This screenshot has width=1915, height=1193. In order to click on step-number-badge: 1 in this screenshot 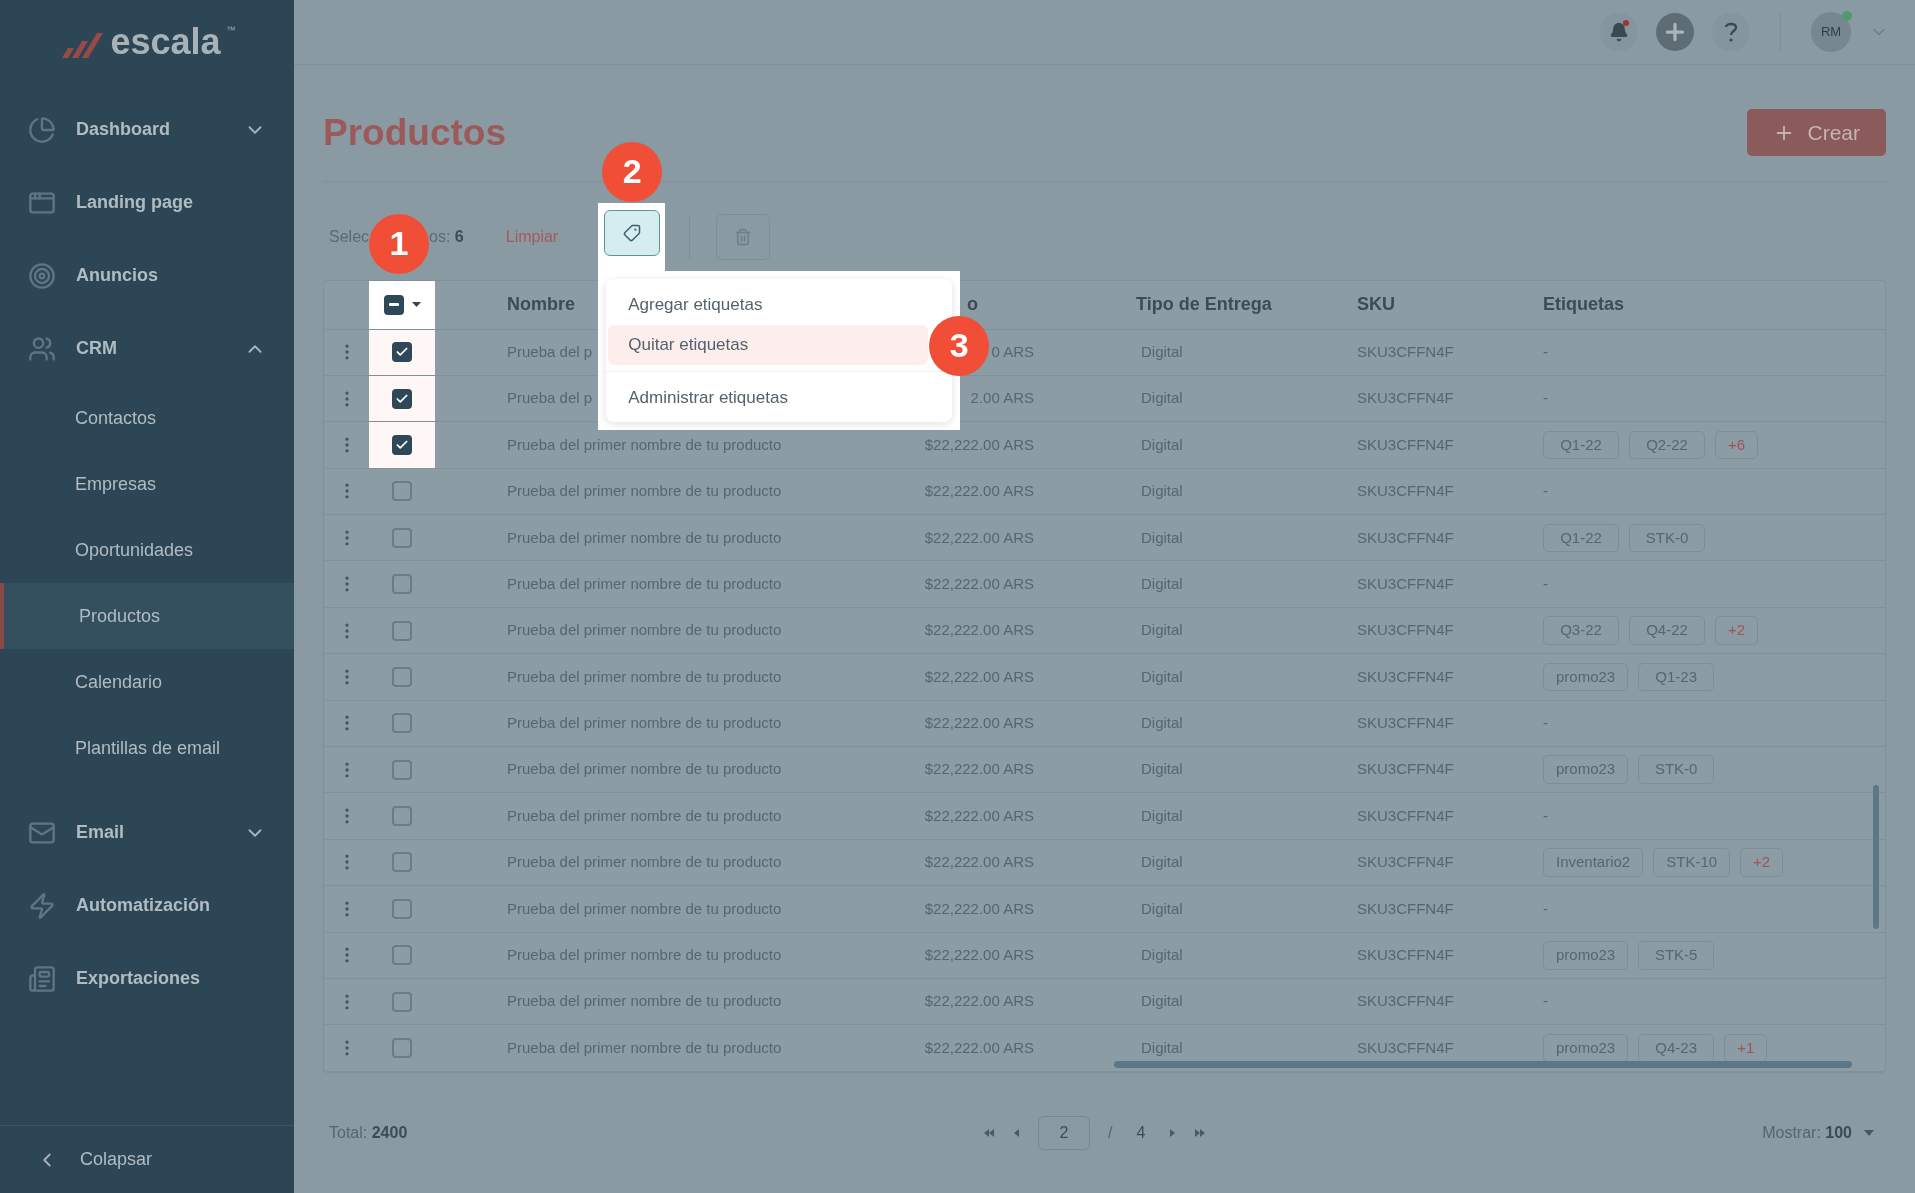, I will do `click(399, 243)`.